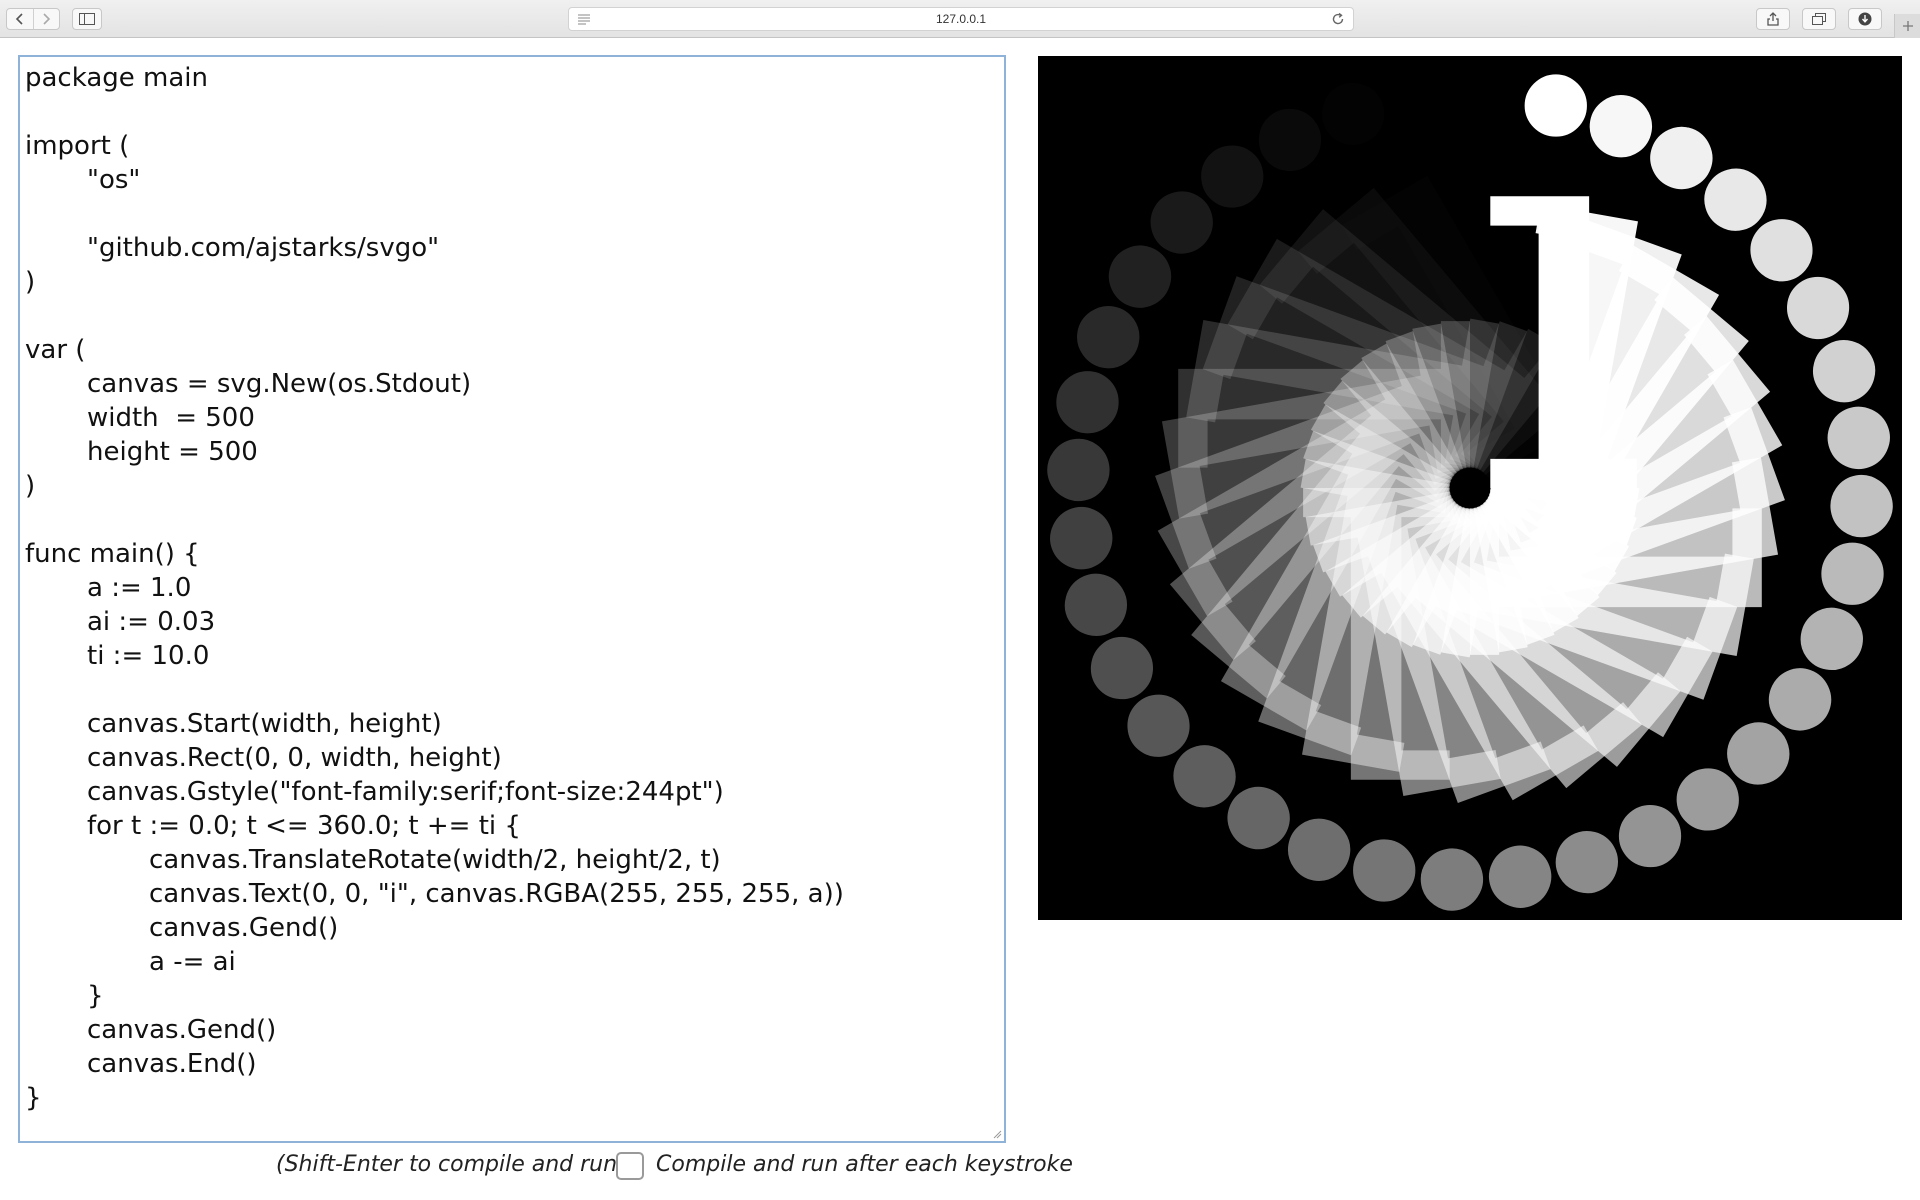 This screenshot has width=1920, height=1200. Describe the element at coordinates (514, 350) in the screenshot. I see `code-line: var (` at that location.